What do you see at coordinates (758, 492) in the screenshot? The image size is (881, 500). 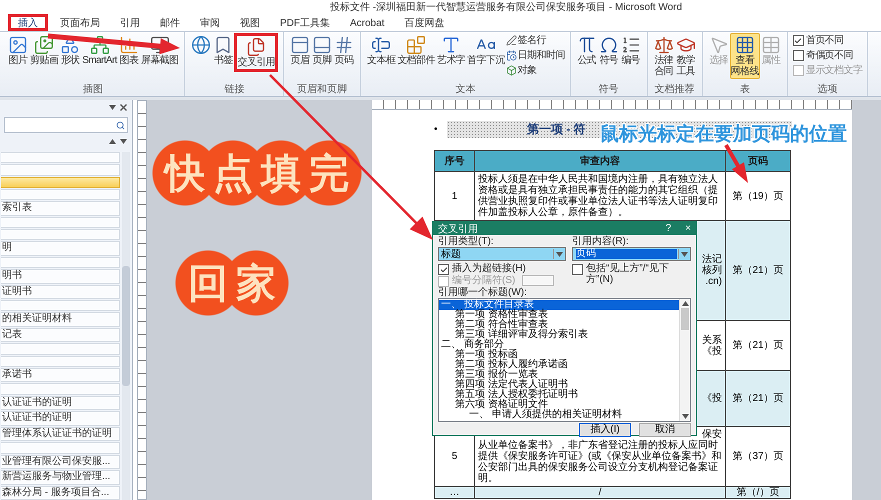 I see `table-cell: 第（/）页` at bounding box center [758, 492].